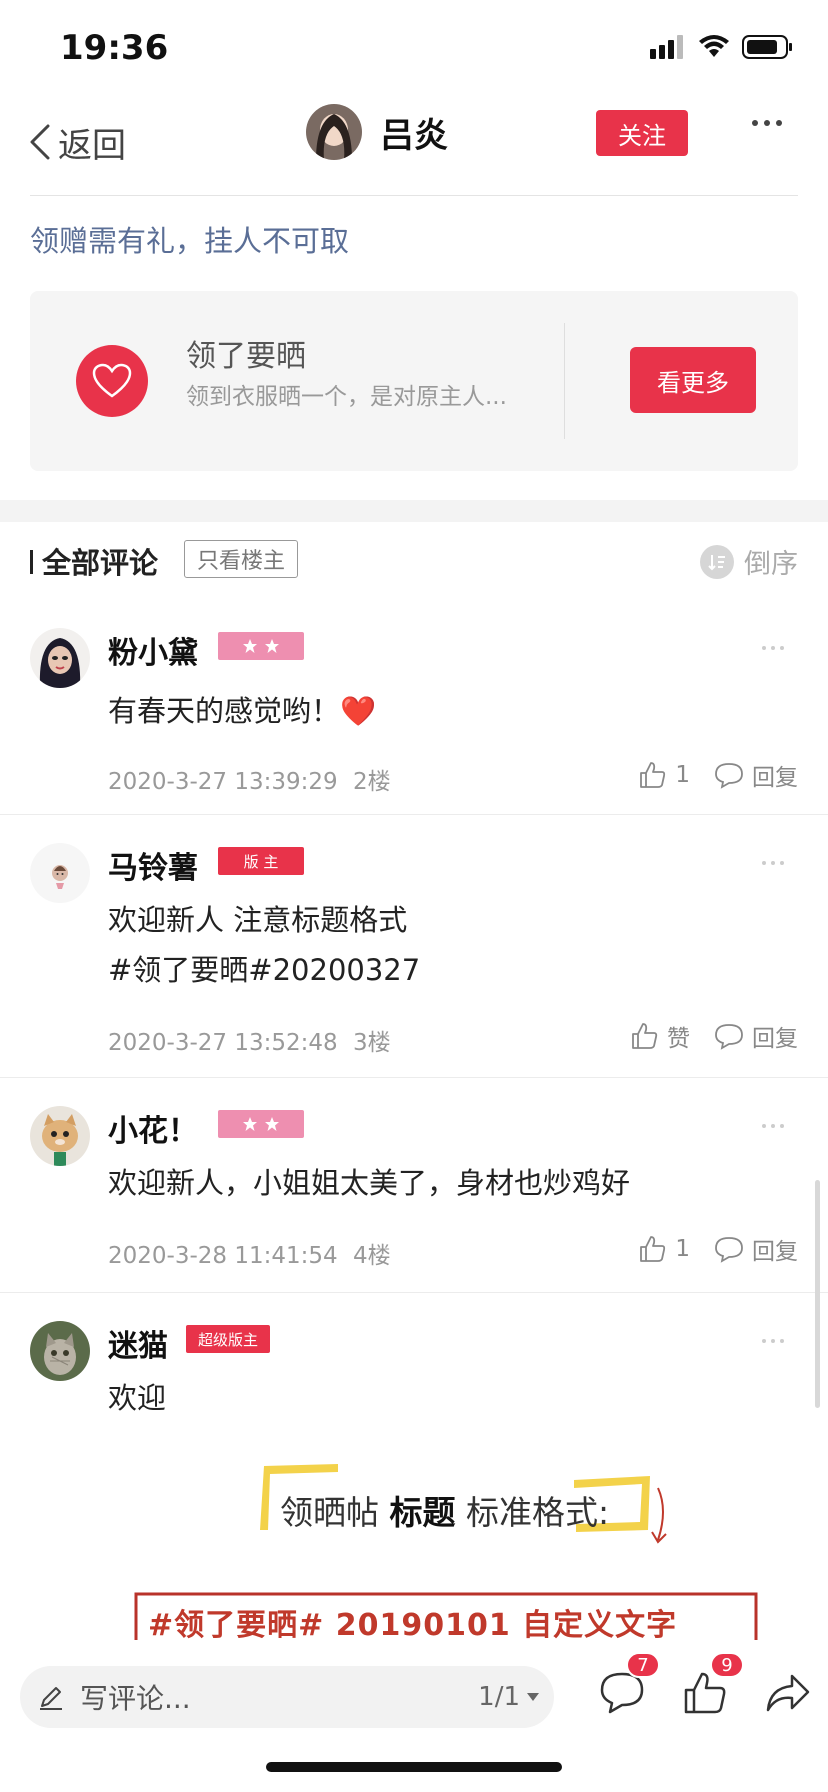 The height and width of the screenshot is (1792, 828). I want to click on caret-down-icon, so click(533, 1697).